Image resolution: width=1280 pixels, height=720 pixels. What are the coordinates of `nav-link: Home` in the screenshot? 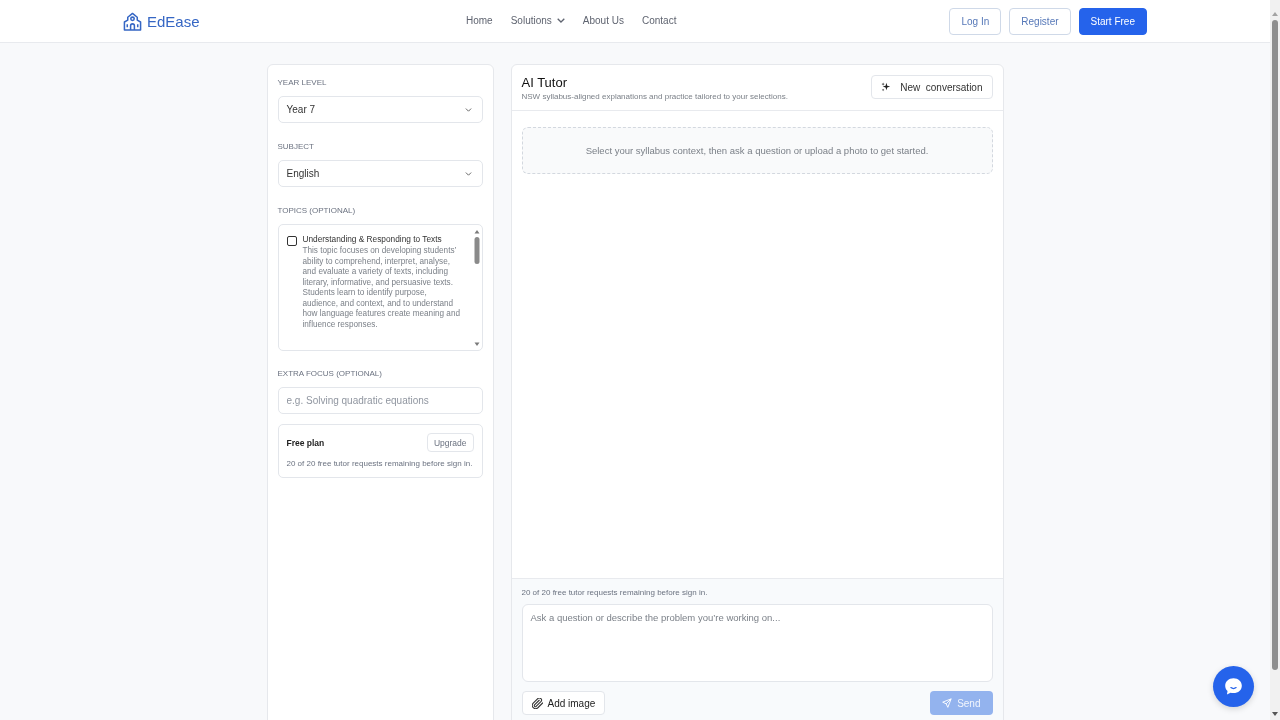 It's located at (479, 20).